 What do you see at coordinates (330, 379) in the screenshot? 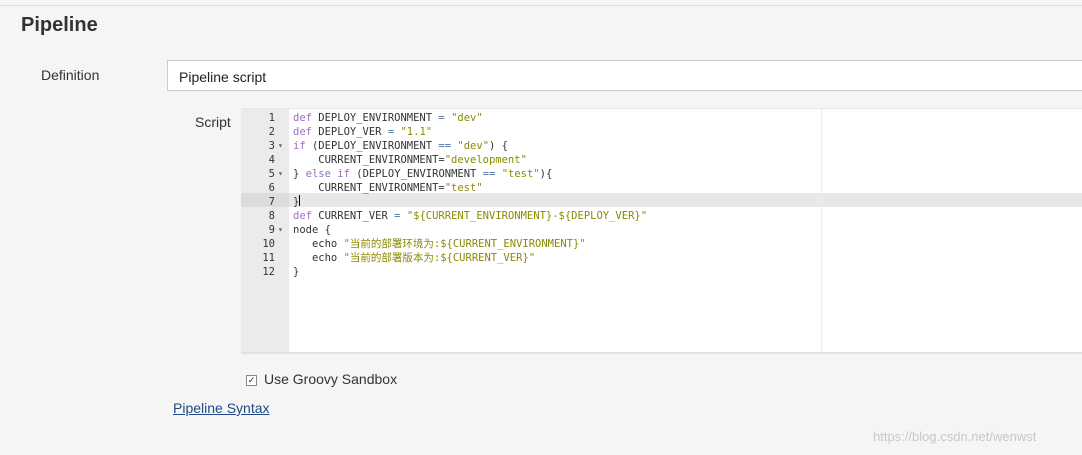
I see `groovy-sandbox-label: Use Groovy Sandbox` at bounding box center [330, 379].